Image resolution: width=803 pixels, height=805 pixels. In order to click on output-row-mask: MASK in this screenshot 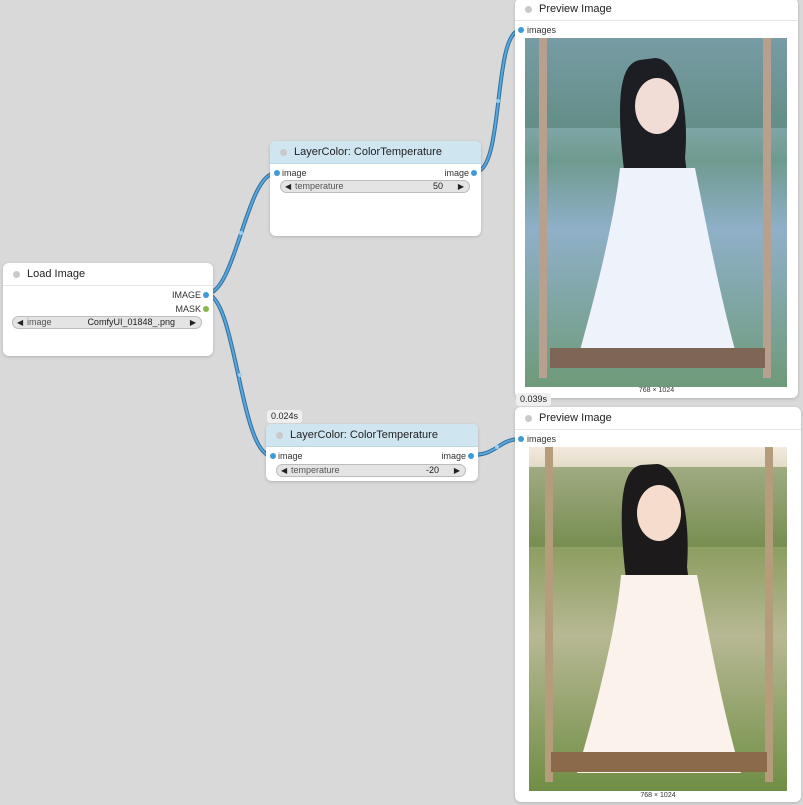, I will do `click(108, 309)`.